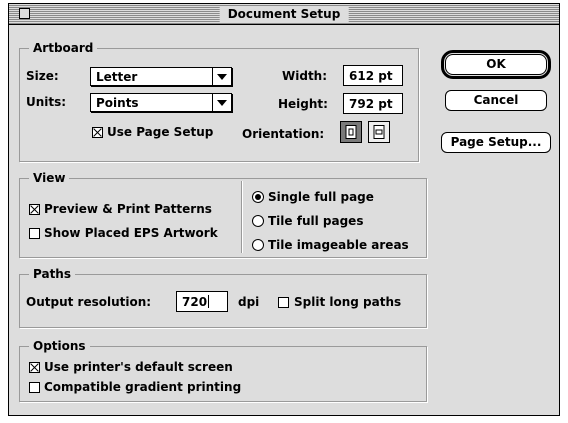  Describe the element at coordinates (34, 367) in the screenshot. I see `printer-default-screen-checkbox` at that location.